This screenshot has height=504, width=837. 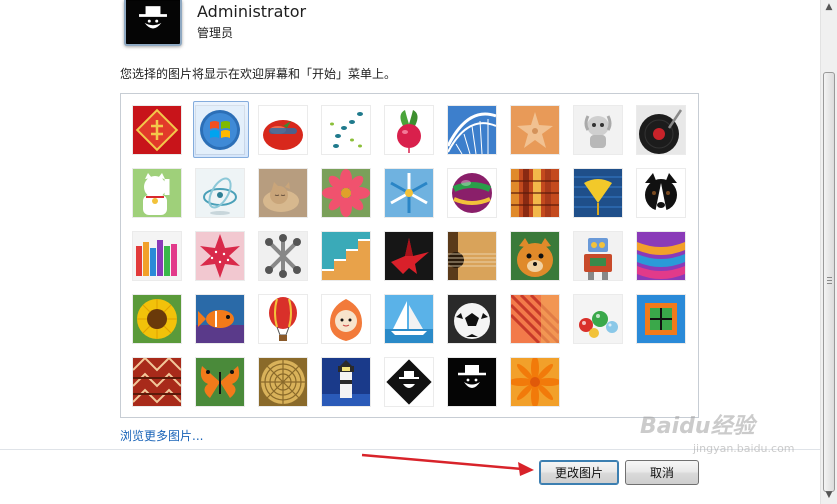 I want to click on vertical-scrollbar: ▲ ▼, so click(x=828, y=252).